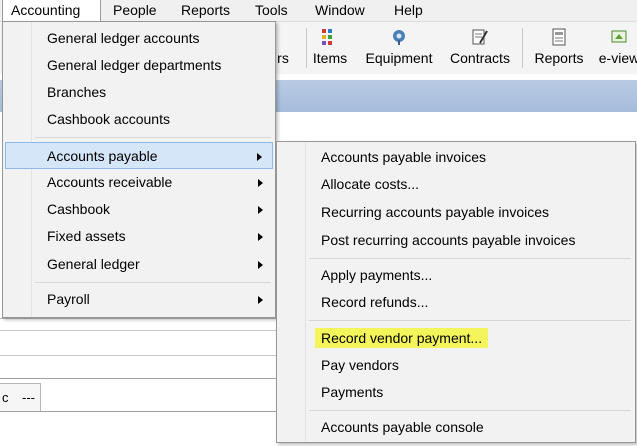 The image size is (637, 446). I want to click on contracts-button: Contracts, so click(480, 48).